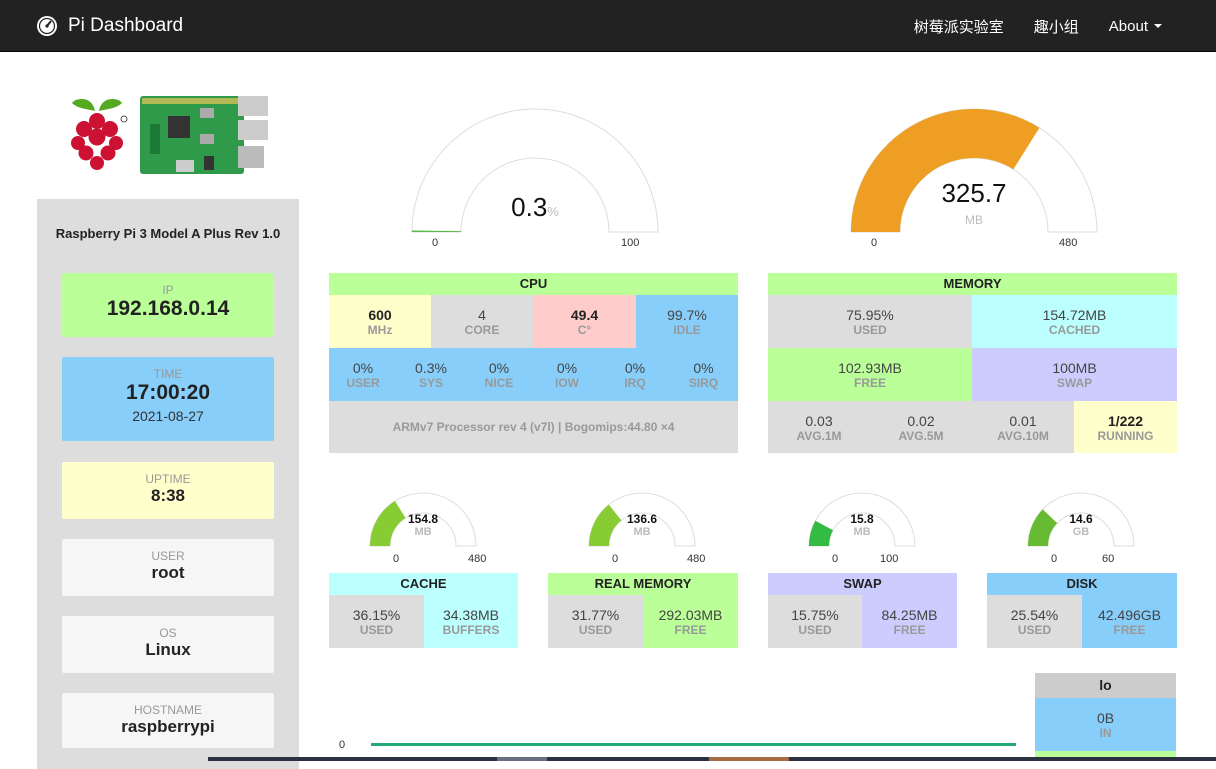 The image size is (1216, 769). Describe the element at coordinates (1034, 615) in the screenshot. I see `disk-used-value: 25.54%` at that location.